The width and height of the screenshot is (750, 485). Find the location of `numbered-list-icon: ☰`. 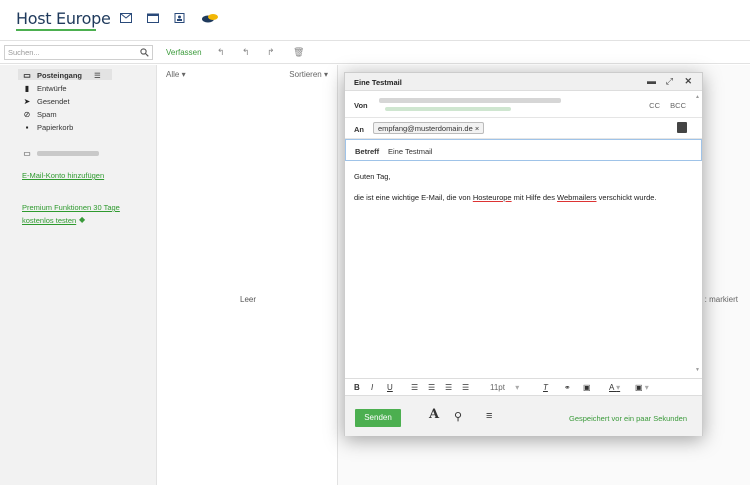

numbered-list-icon: ☰ is located at coordinates (431, 387).